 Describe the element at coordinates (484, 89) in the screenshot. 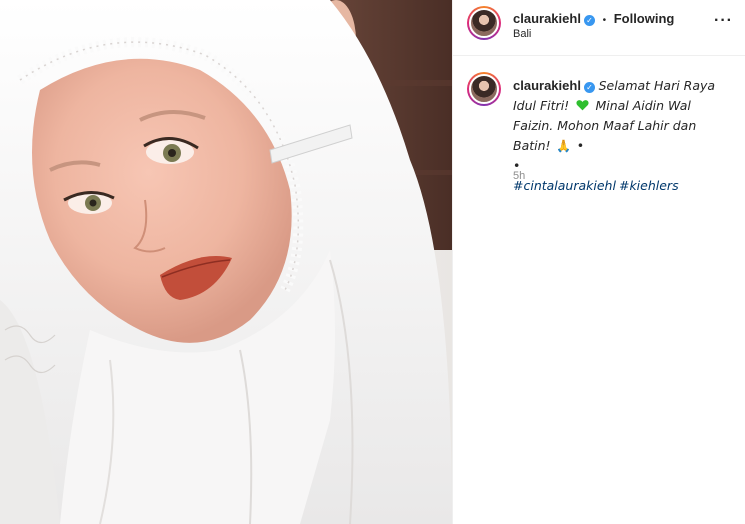

I see `caption-avatar` at that location.